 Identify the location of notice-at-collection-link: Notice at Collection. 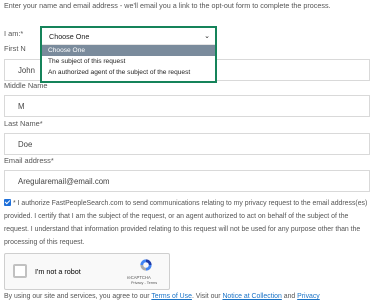
(251, 296).